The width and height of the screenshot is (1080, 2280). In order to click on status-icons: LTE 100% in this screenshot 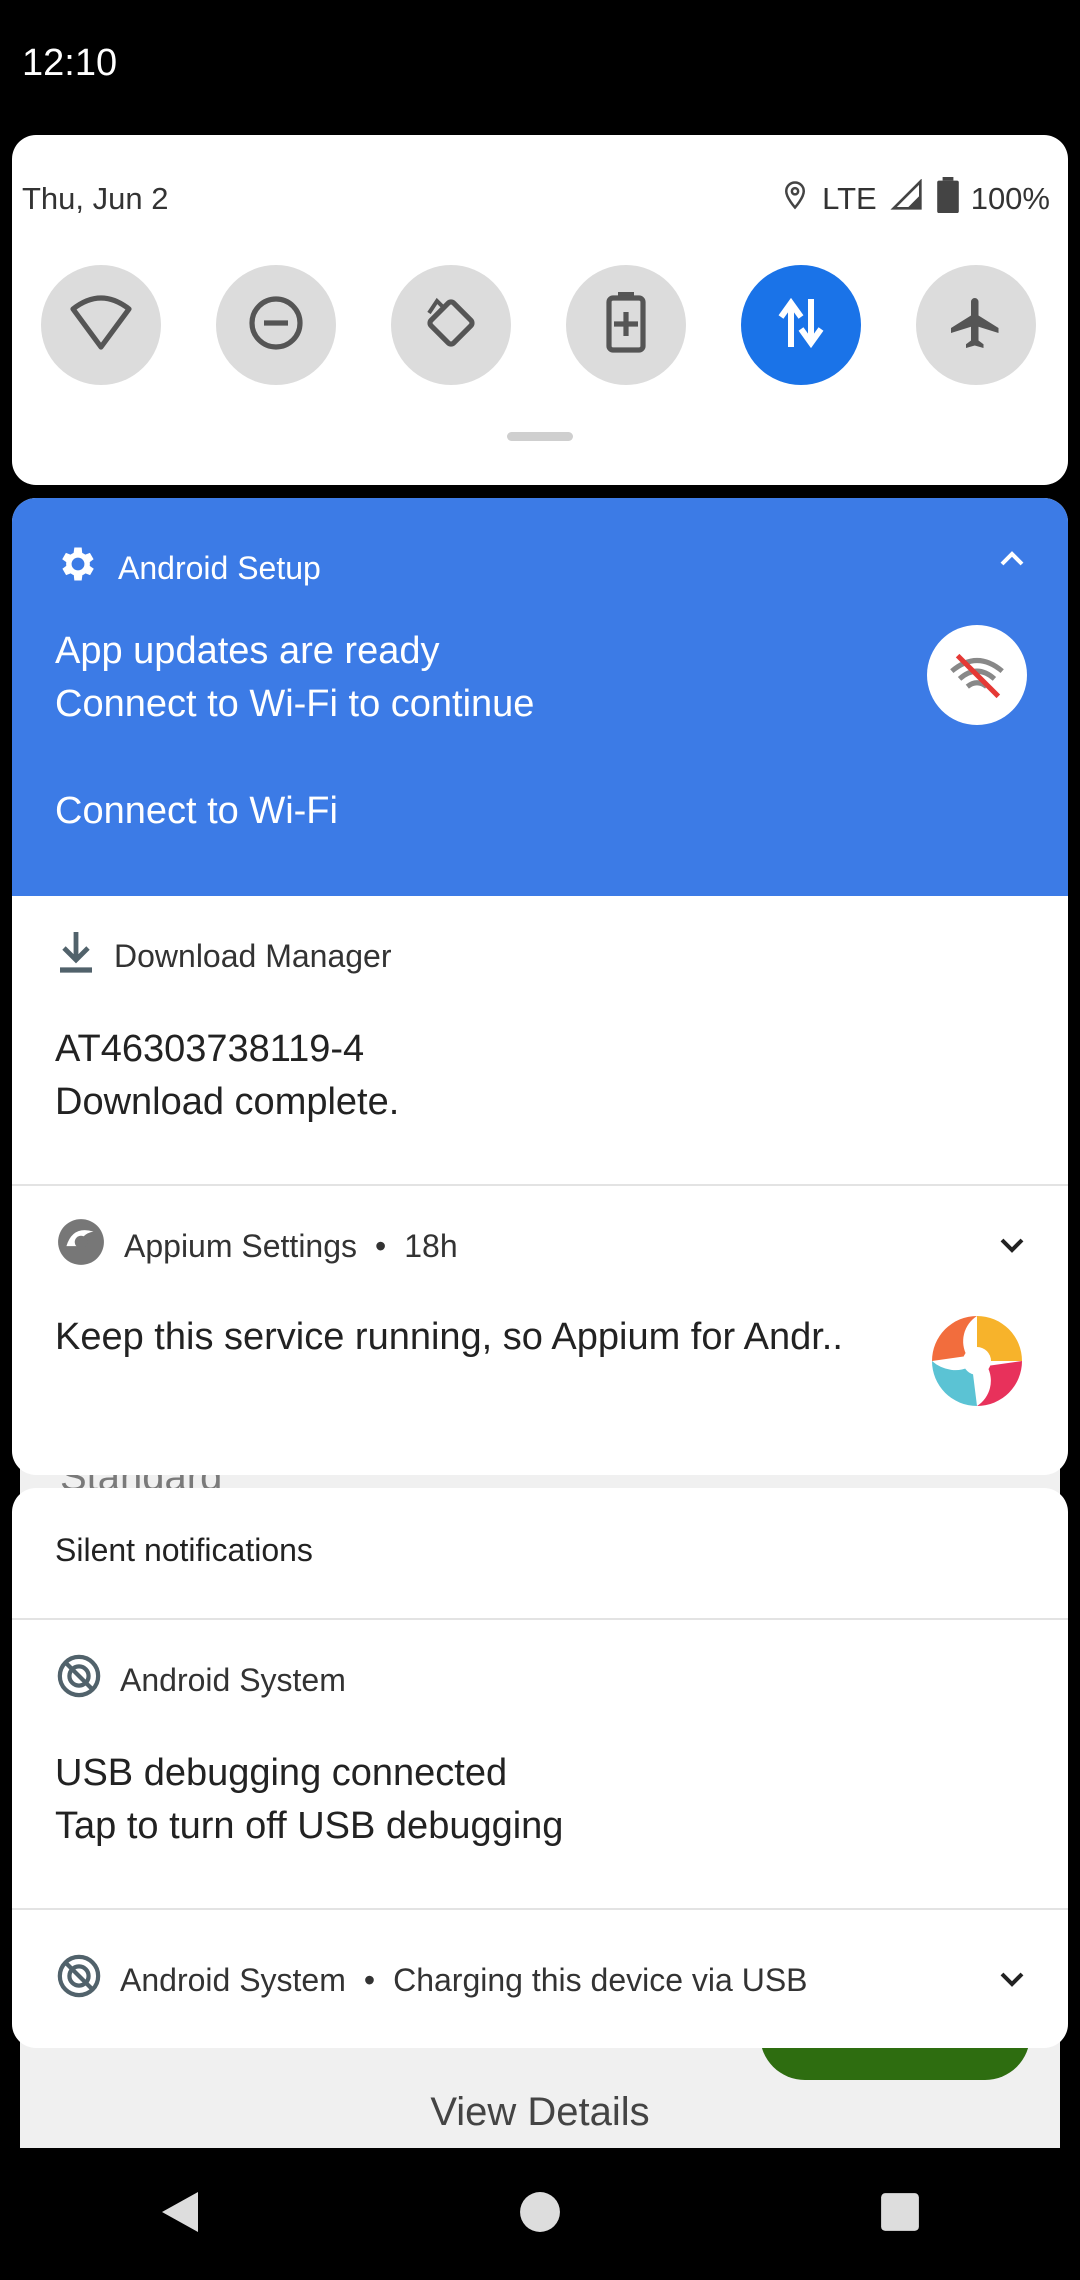, I will do `click(915, 199)`.